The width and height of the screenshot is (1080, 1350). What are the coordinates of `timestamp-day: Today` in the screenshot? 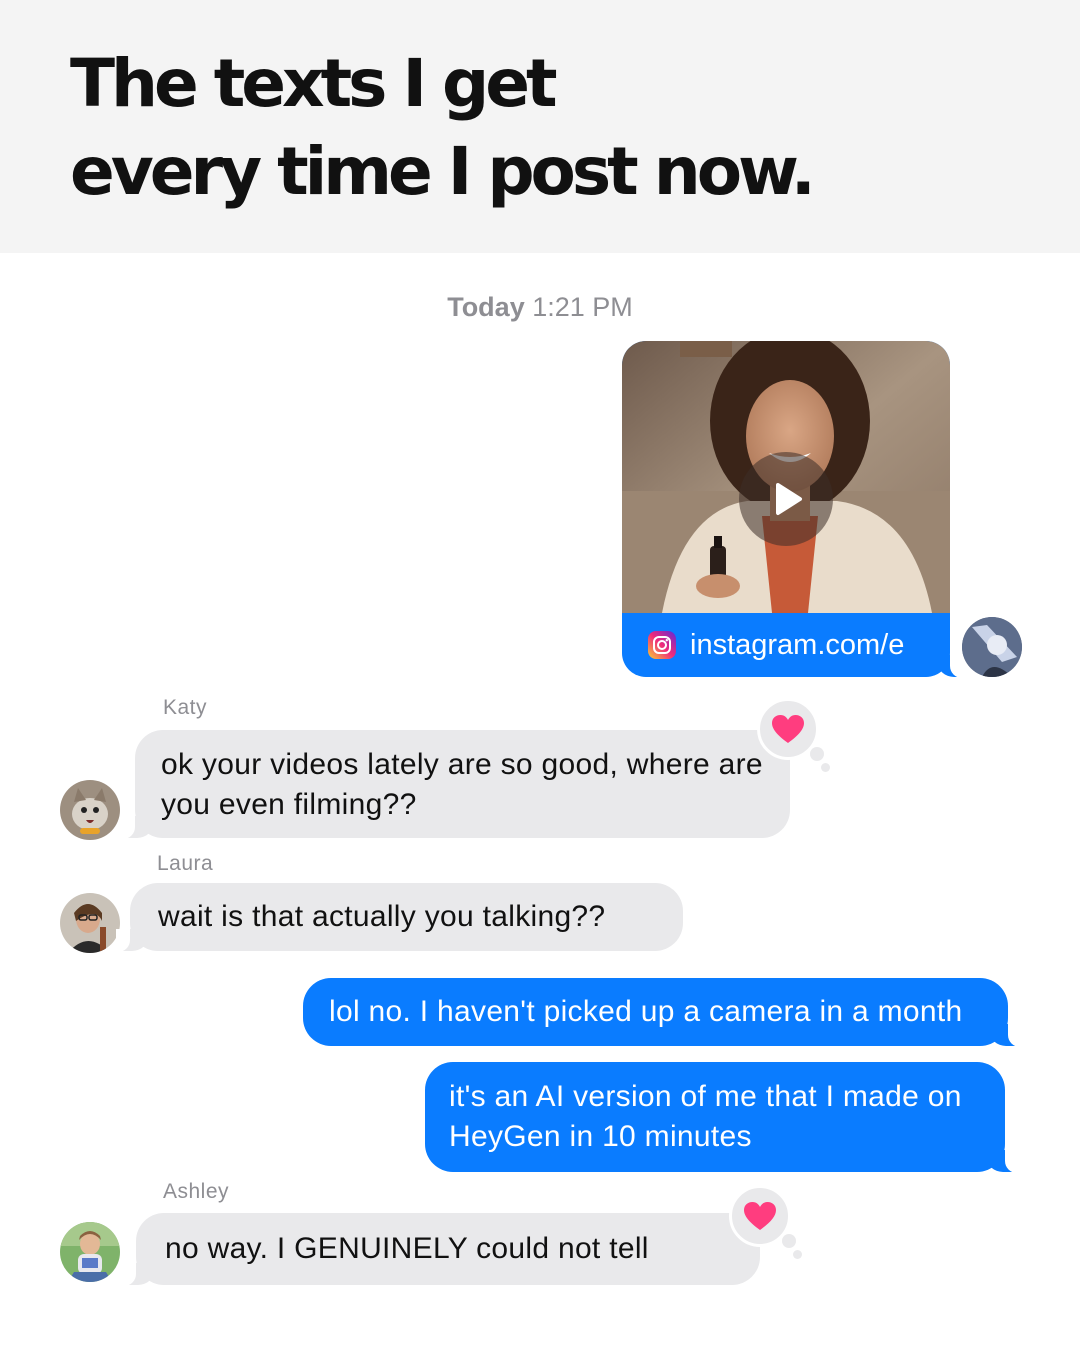 It's located at (486, 307).